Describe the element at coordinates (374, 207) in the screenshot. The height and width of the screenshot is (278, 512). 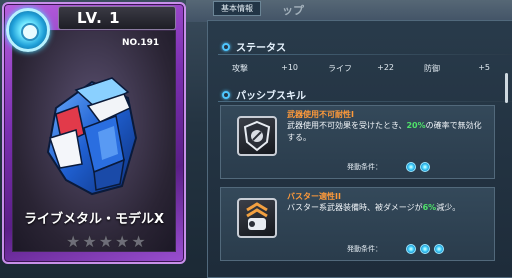
I see `skill-description: バスター系武器装備時、被ダメージが6%減少。` at that location.